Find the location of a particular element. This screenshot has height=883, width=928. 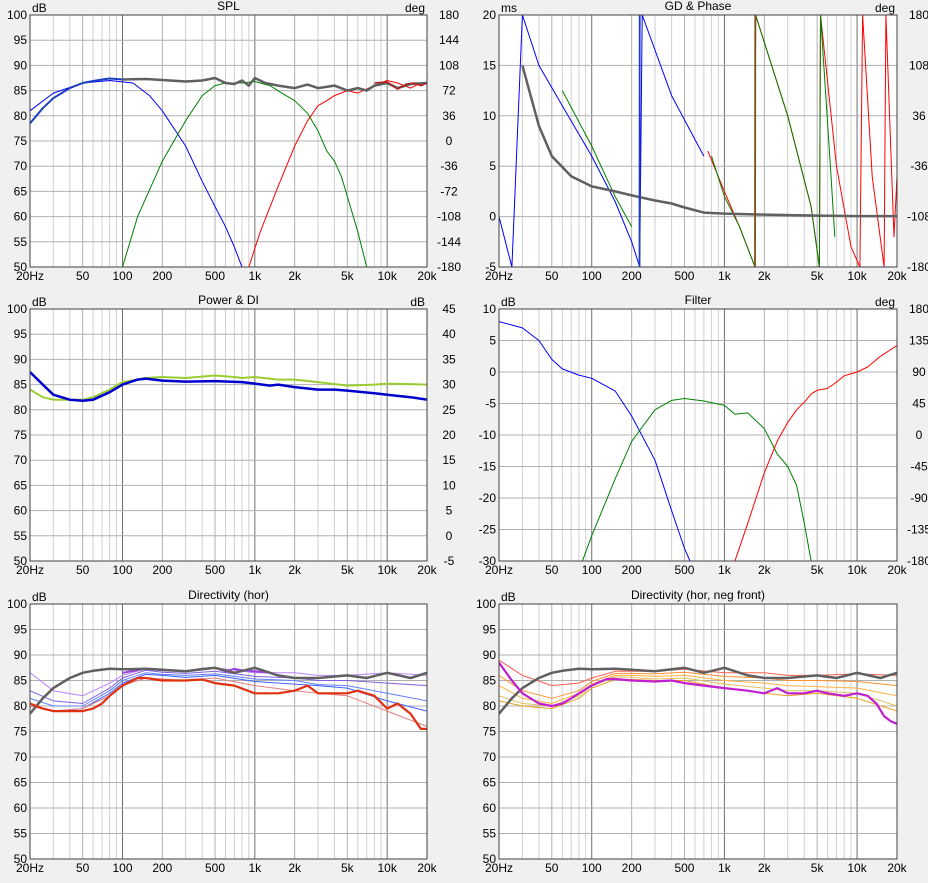

y2-tick-label: -180 is located at coordinates (449, 267).